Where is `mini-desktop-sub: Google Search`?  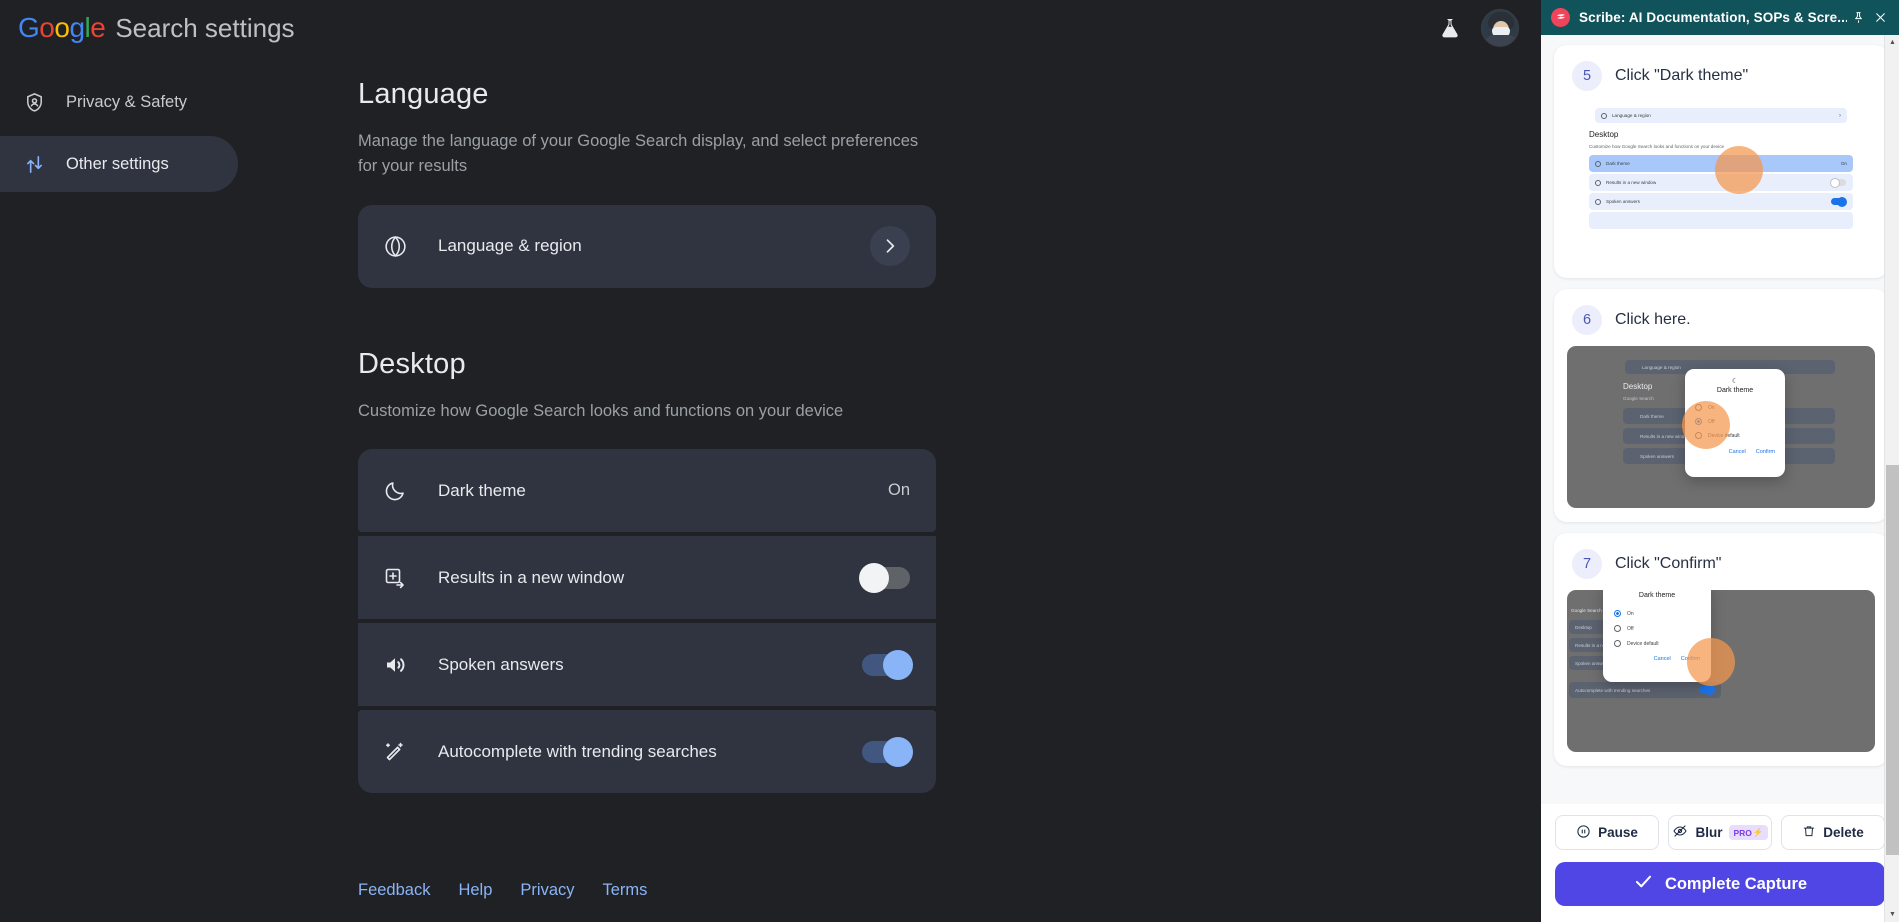 mini-desktop-sub: Google Search is located at coordinates (1638, 398).